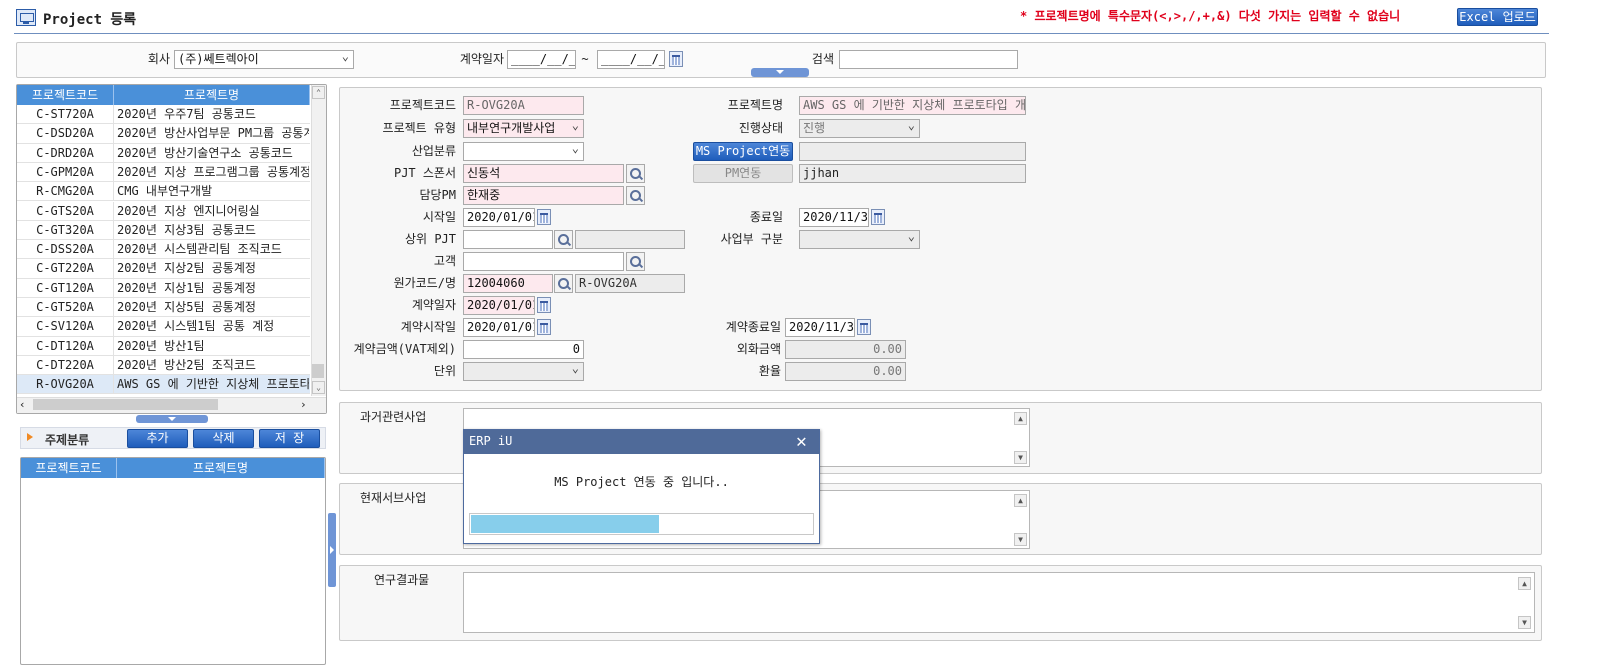  Describe the element at coordinates (125, 404) in the screenshot. I see `list-hscroll-thumb` at that location.